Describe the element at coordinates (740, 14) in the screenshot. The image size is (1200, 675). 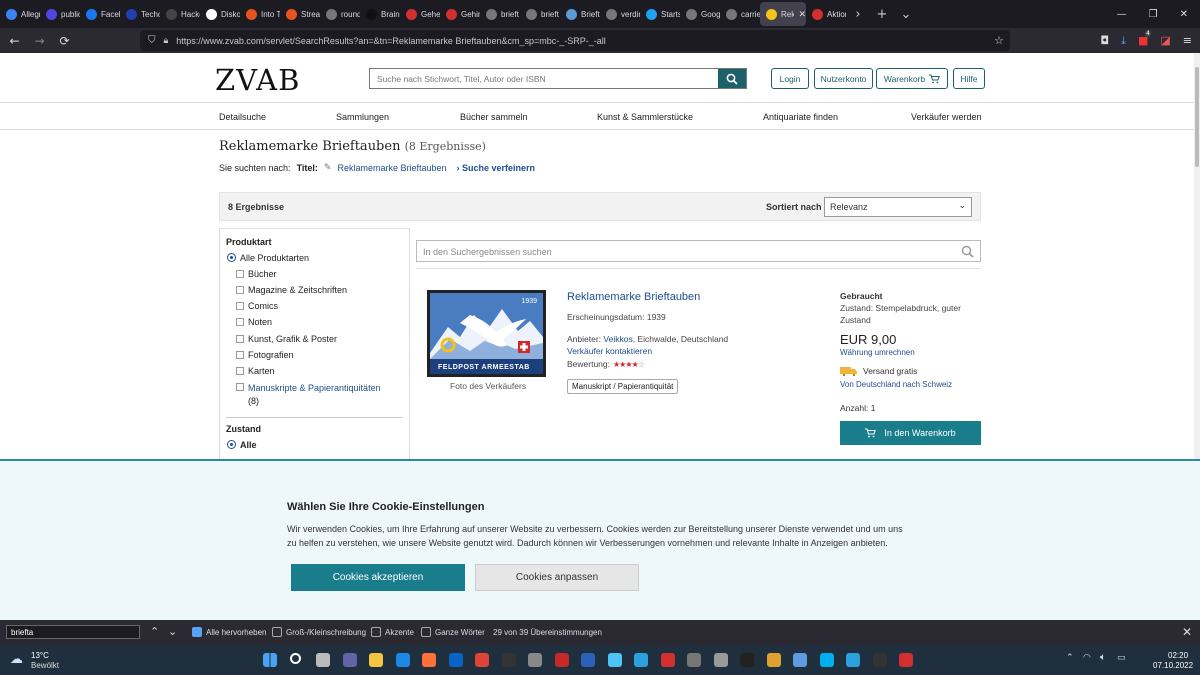
I see `browser-tab: carrie` at that location.